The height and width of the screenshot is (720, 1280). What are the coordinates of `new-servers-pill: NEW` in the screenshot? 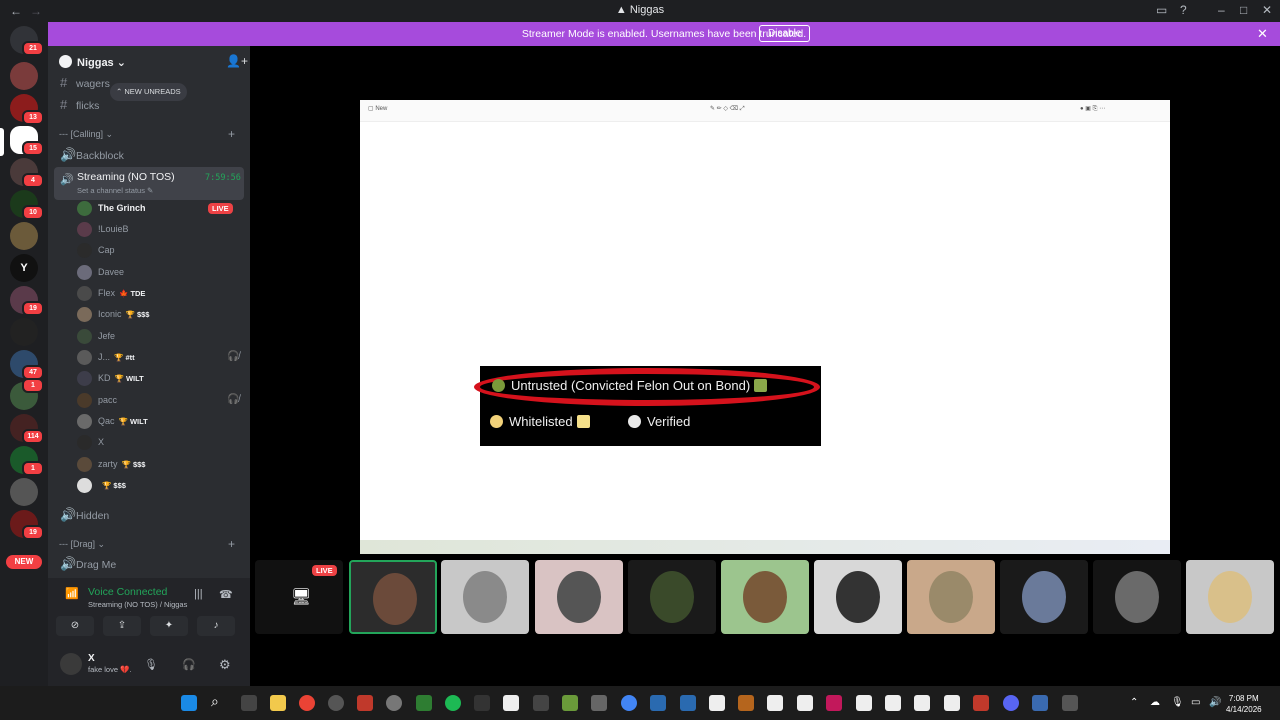 It's located at (24, 562).